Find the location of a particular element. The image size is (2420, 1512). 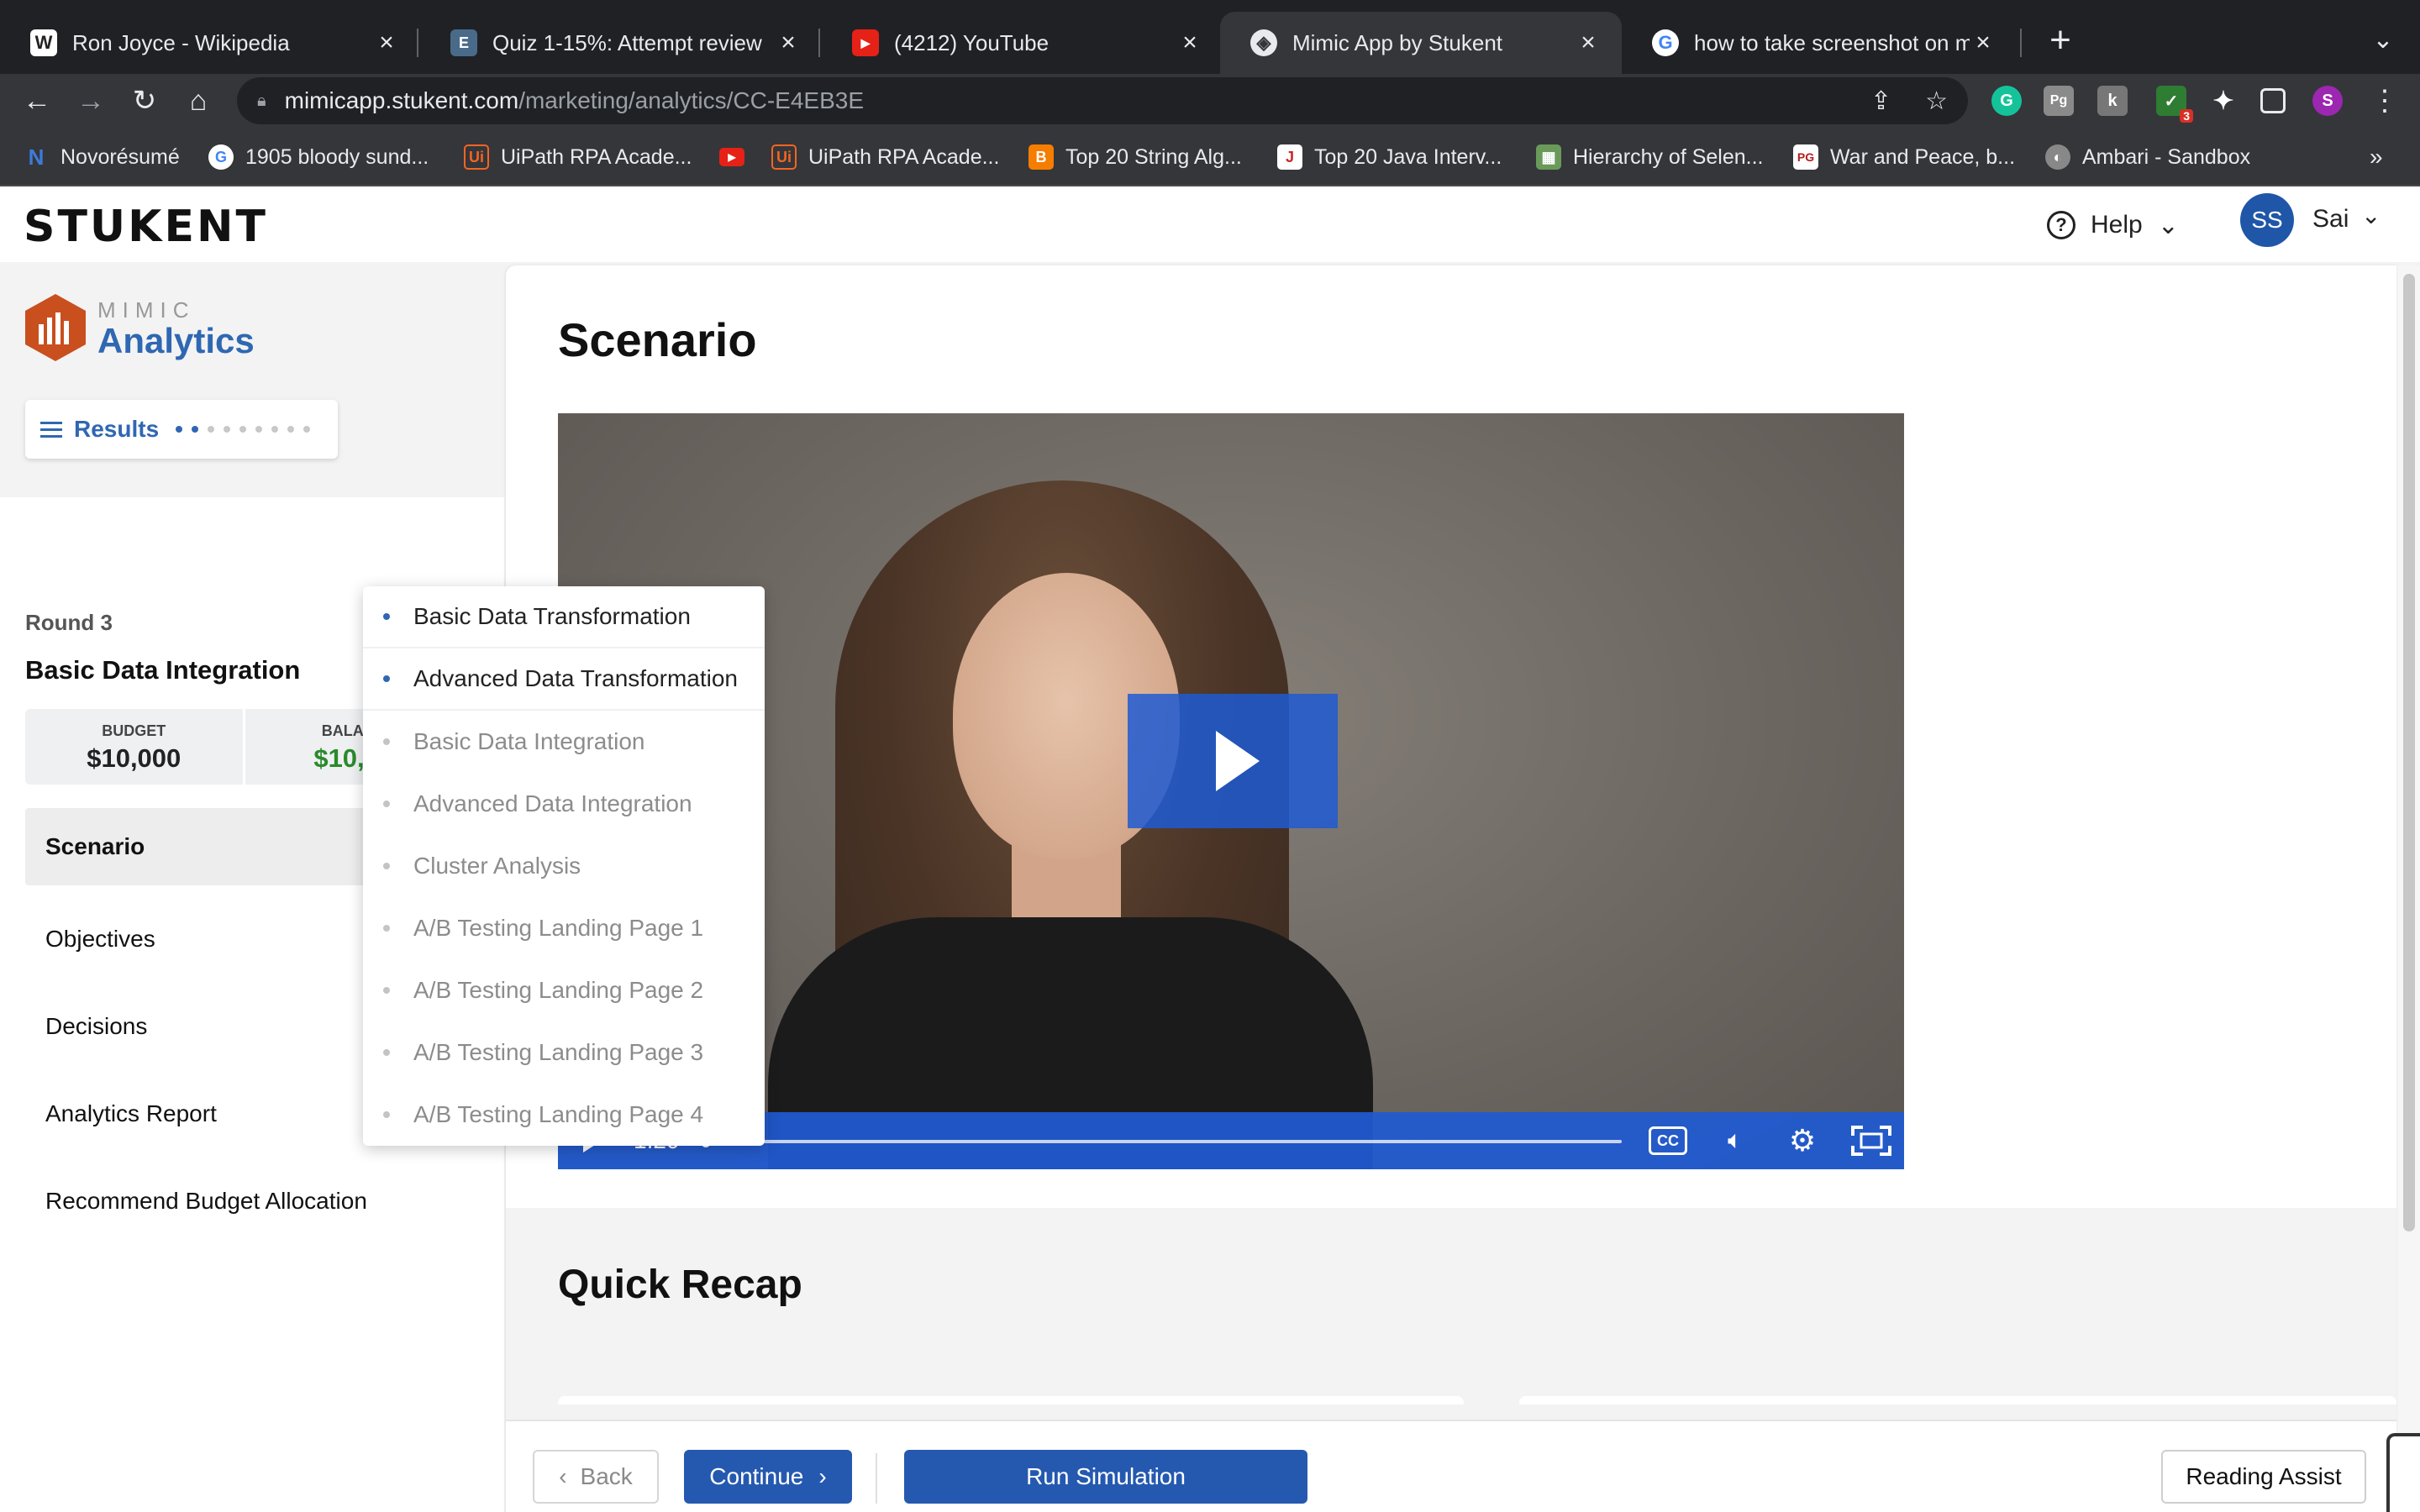

back-arrow-icon: ← is located at coordinates (37, 101).